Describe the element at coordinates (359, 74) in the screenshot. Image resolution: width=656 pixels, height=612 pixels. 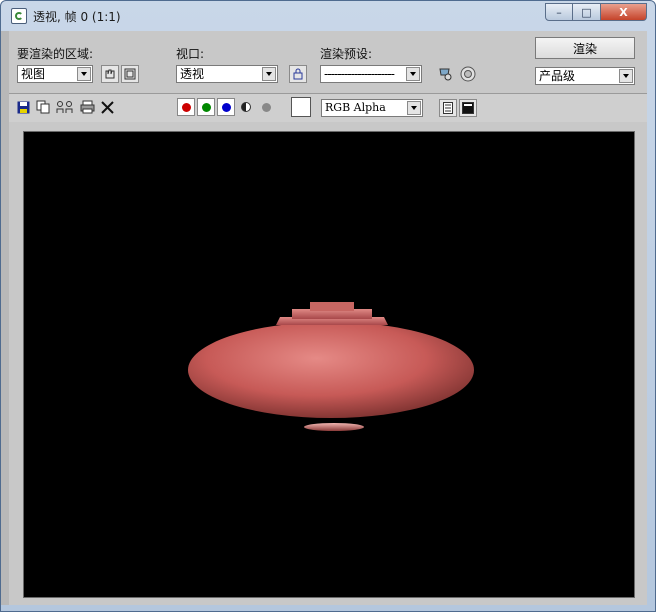
I see `preset-dropdown-value: ---------------------` at that location.